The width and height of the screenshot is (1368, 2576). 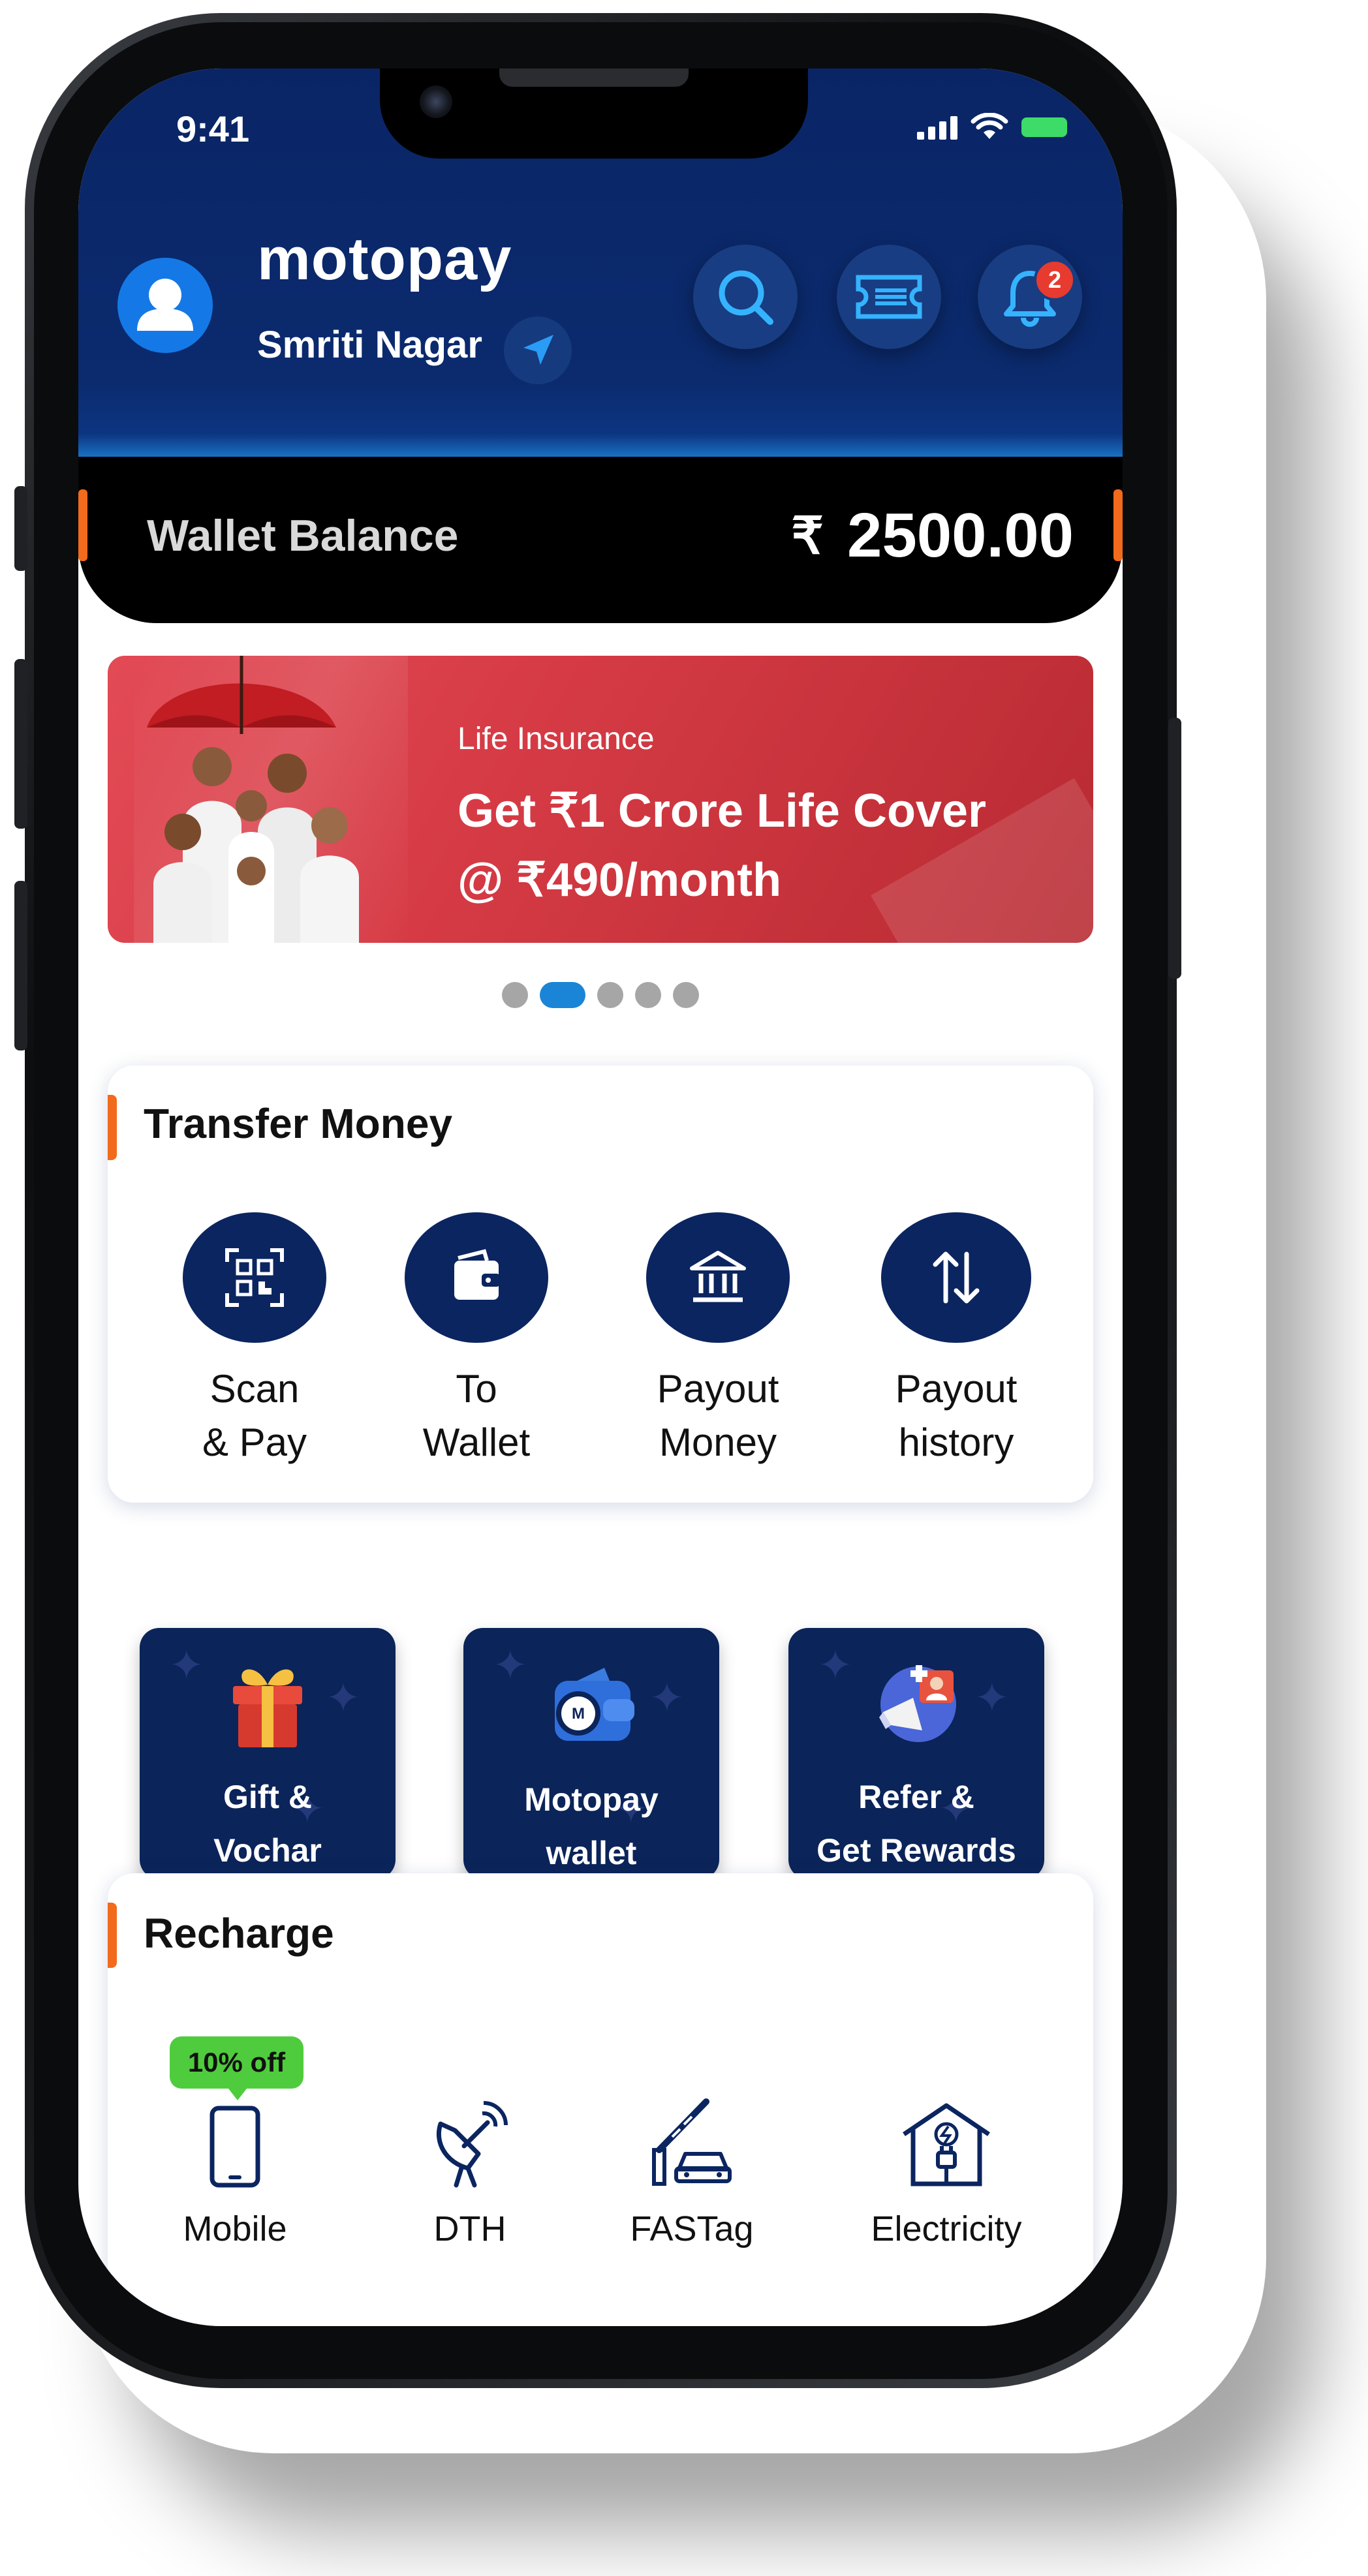 What do you see at coordinates (718, 1415) in the screenshot?
I see `payout-money-label: Payout Money` at bounding box center [718, 1415].